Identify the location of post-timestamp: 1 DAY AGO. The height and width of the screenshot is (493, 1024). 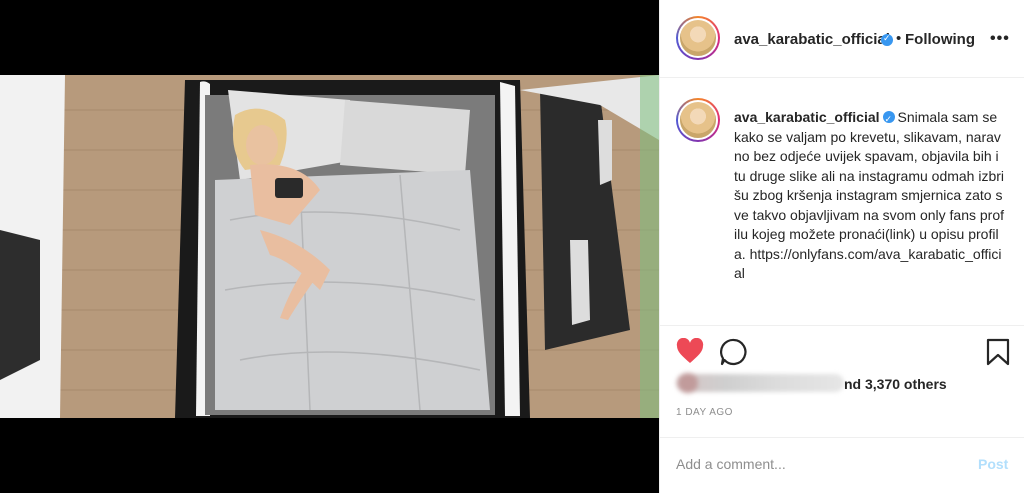
(704, 412).